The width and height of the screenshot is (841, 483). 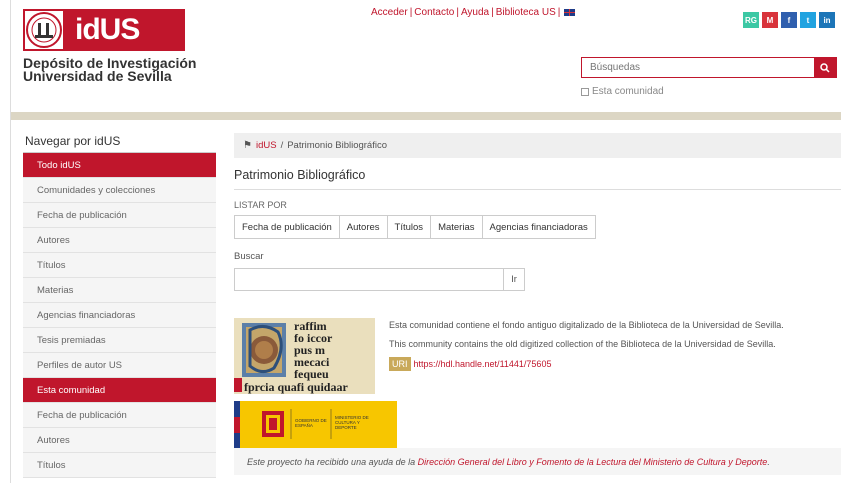 What do you see at coordinates (311, 423) in the screenshot?
I see `gov-text: GOBIERNO DE ESPAÑA` at bounding box center [311, 423].